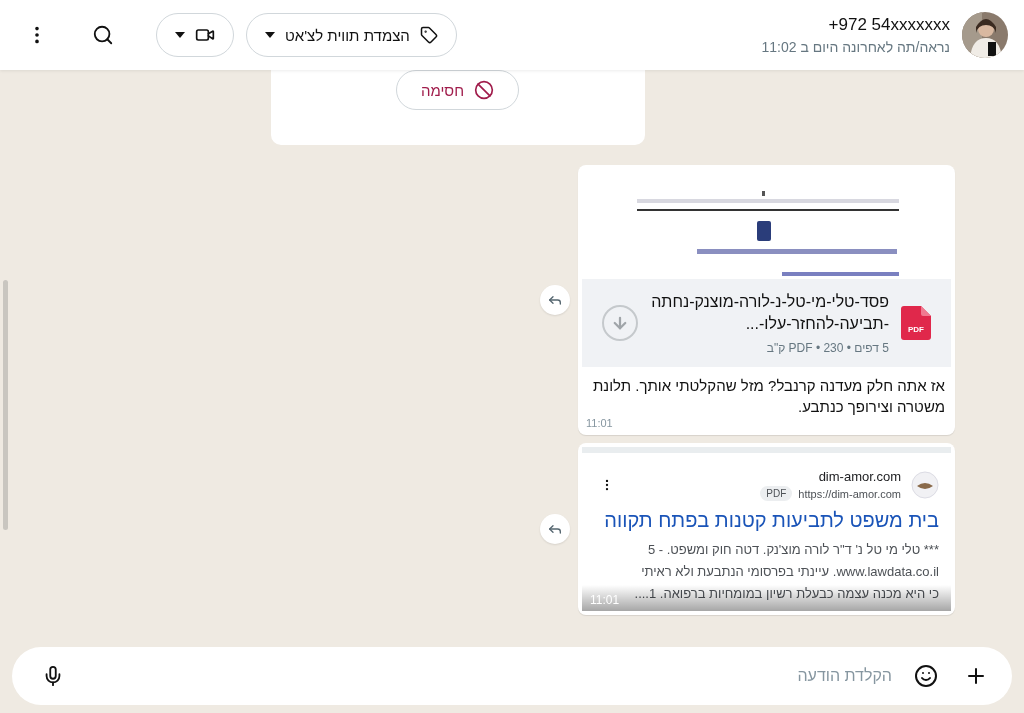  What do you see at coordinates (776, 493) in the screenshot?
I see `file-type-badge: PDF` at bounding box center [776, 493].